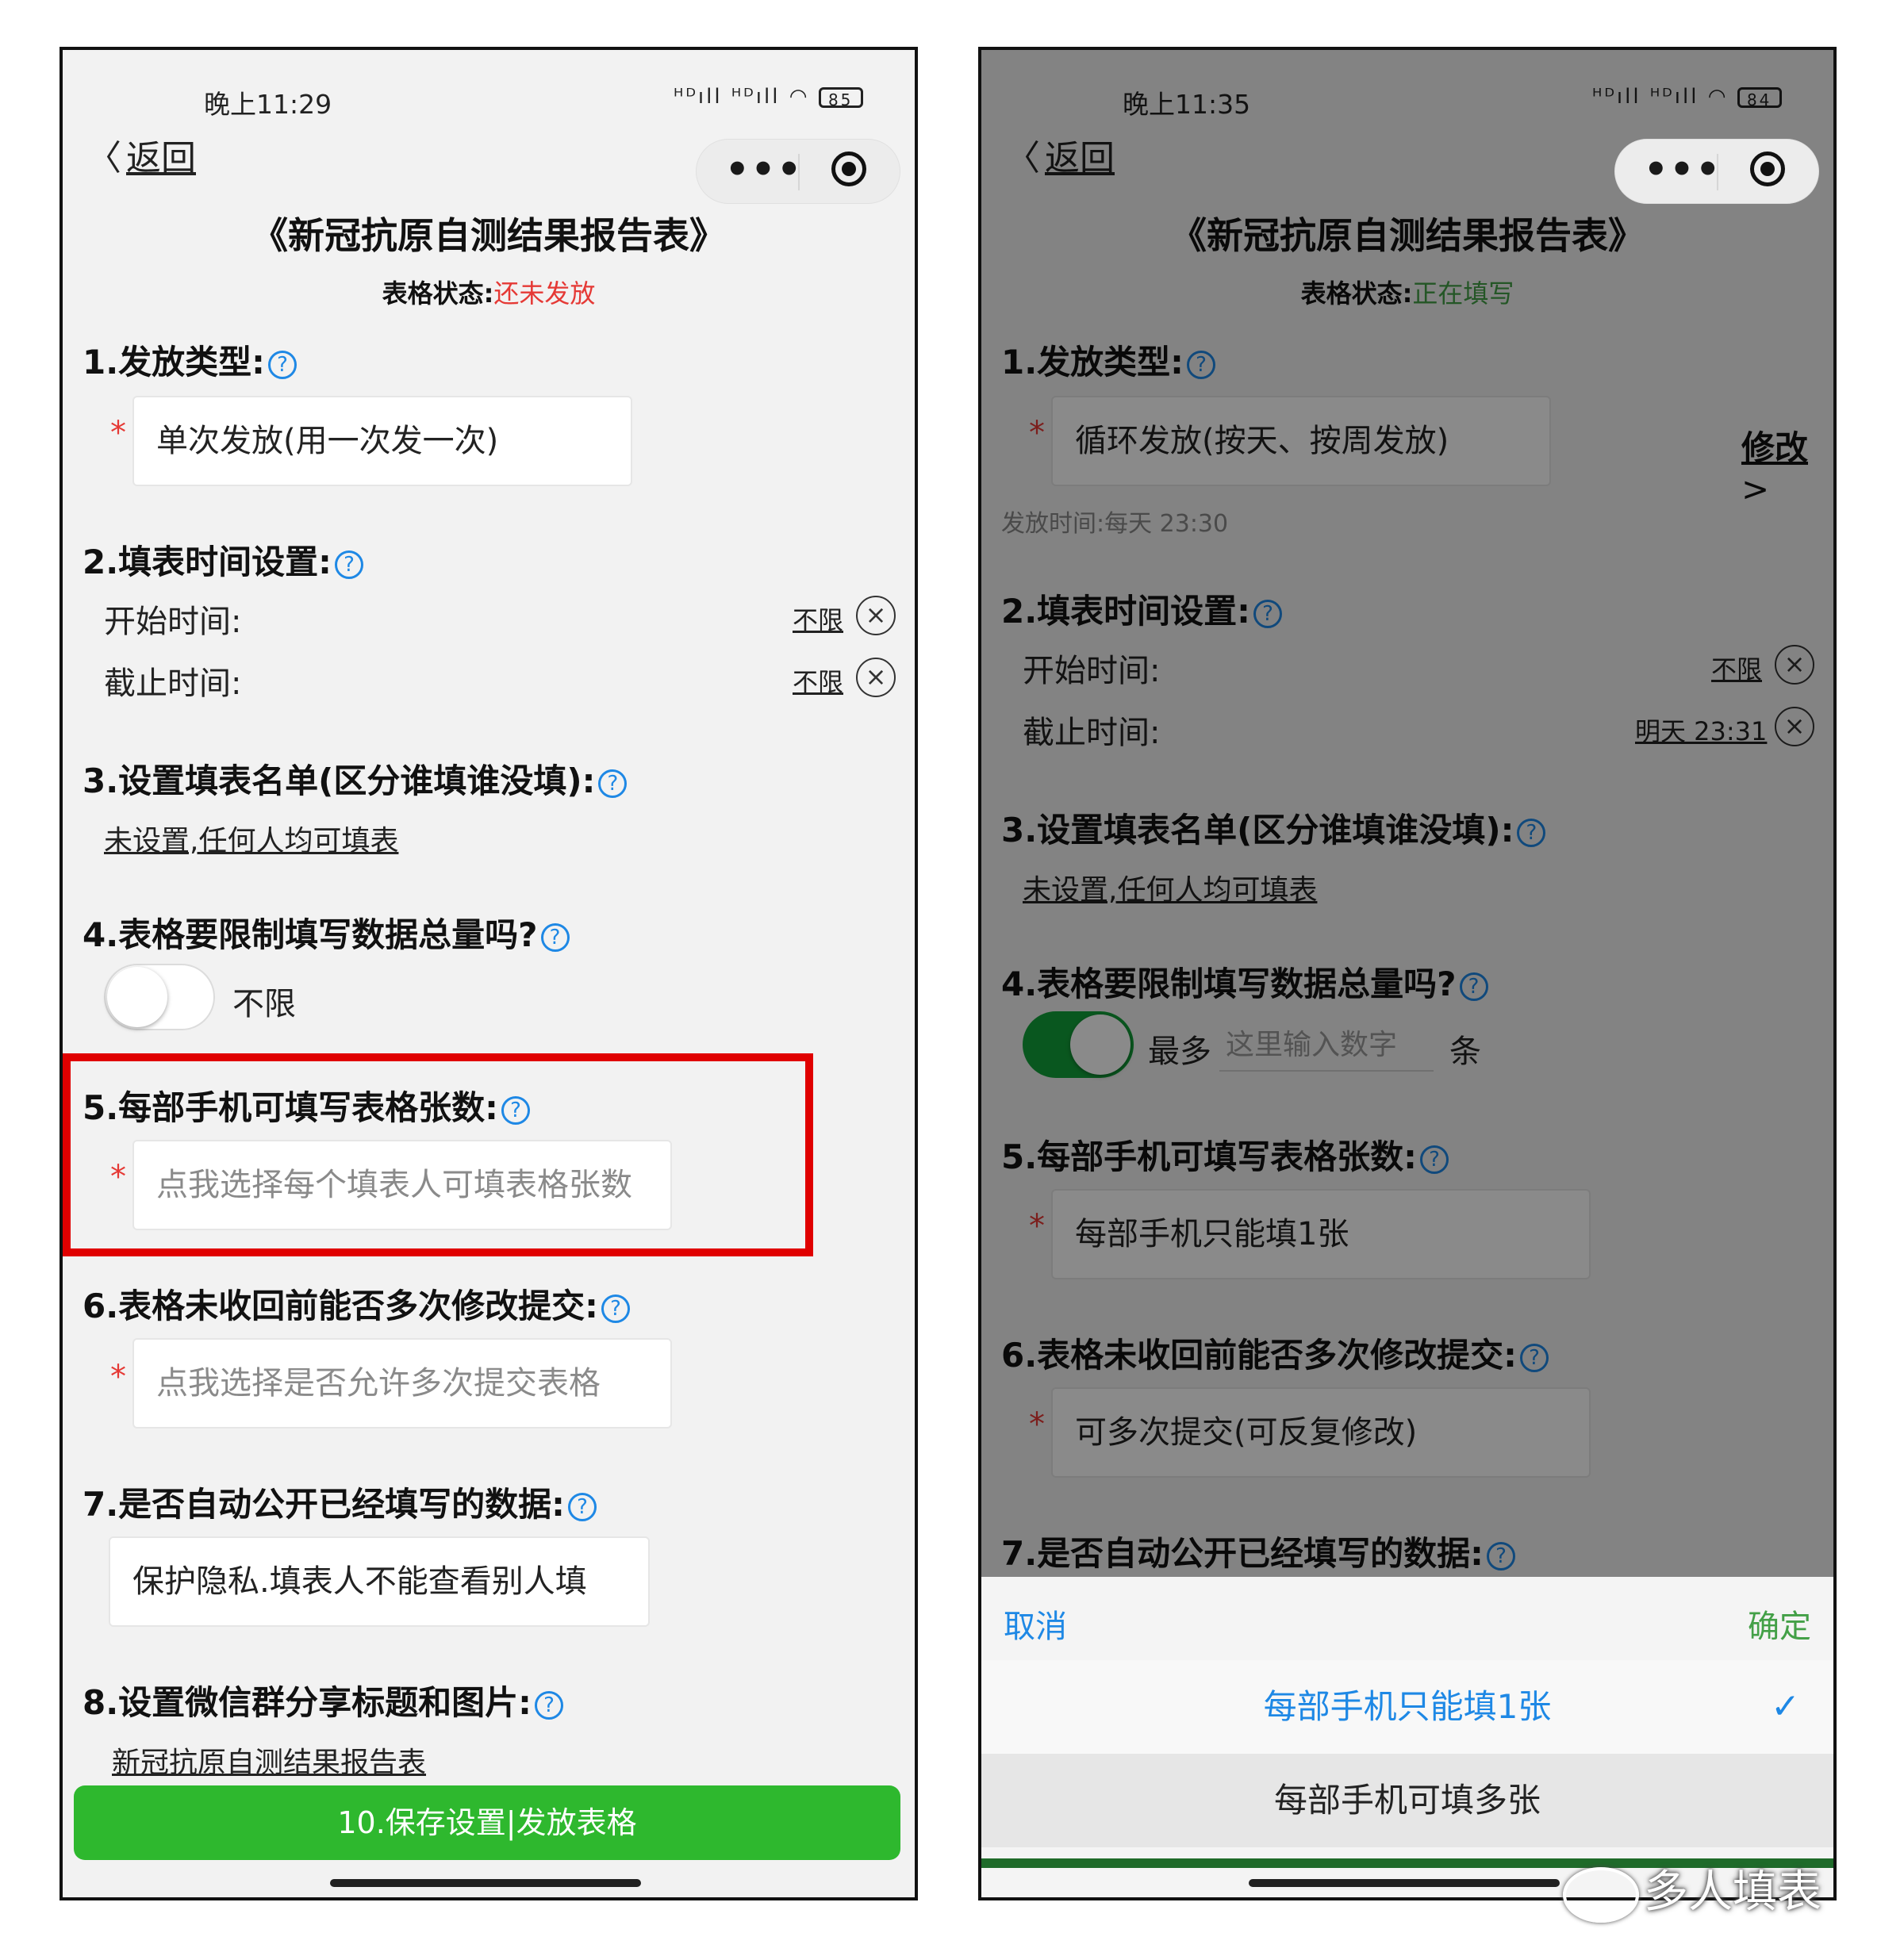 Image resolution: width=1904 pixels, height=1956 pixels. Describe the element at coordinates (161, 158) in the screenshot. I see `back-label: 返回` at that location.